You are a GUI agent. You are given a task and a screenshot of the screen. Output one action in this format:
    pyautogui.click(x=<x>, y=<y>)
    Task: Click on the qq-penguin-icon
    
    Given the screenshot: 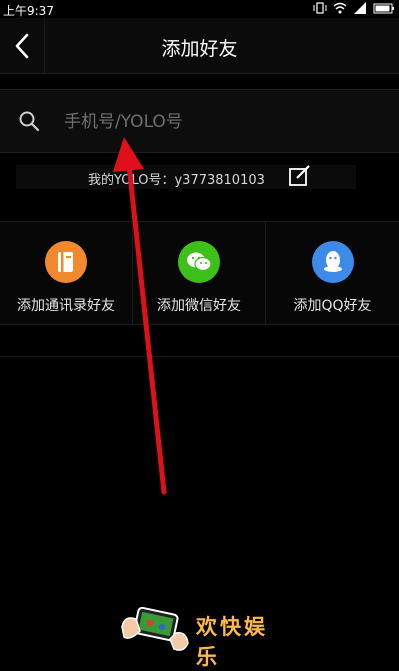 What is the action you would take?
    pyautogui.click(x=332, y=262)
    